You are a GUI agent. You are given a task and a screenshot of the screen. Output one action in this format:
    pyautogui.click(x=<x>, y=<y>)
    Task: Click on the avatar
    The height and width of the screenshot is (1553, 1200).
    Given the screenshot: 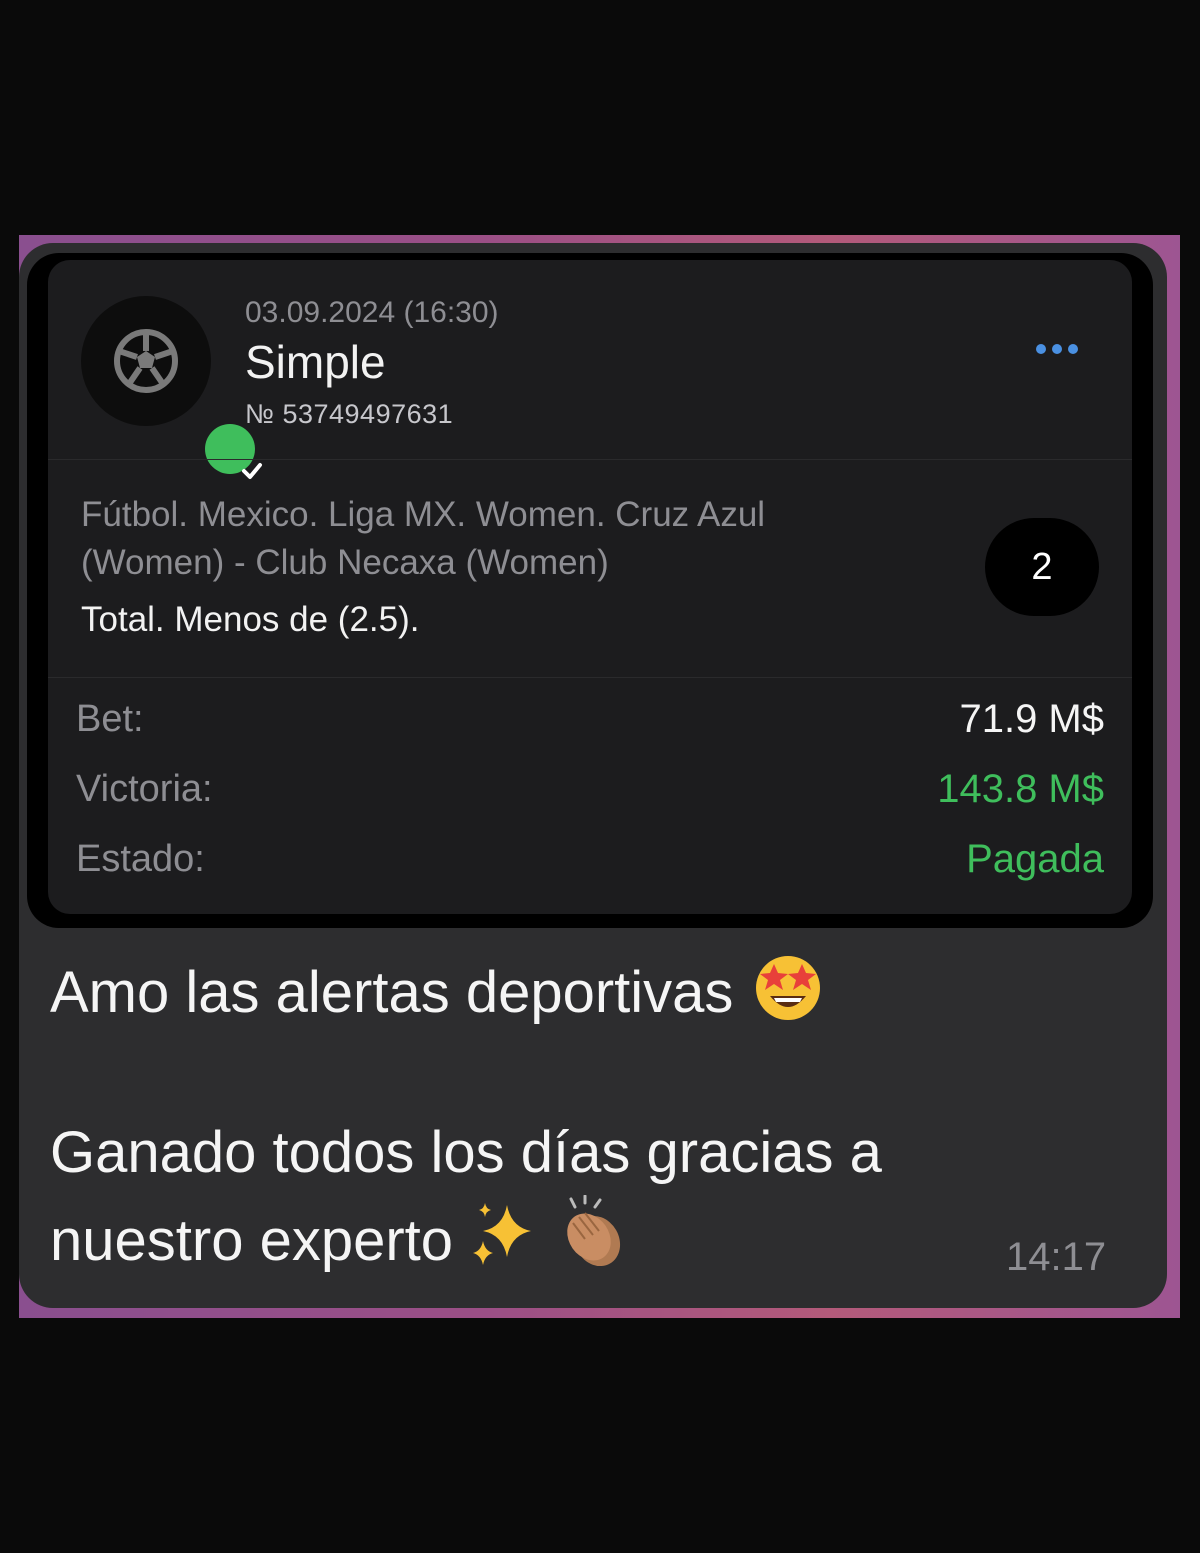 What is the action you would take?
    pyautogui.click(x=171, y=387)
    